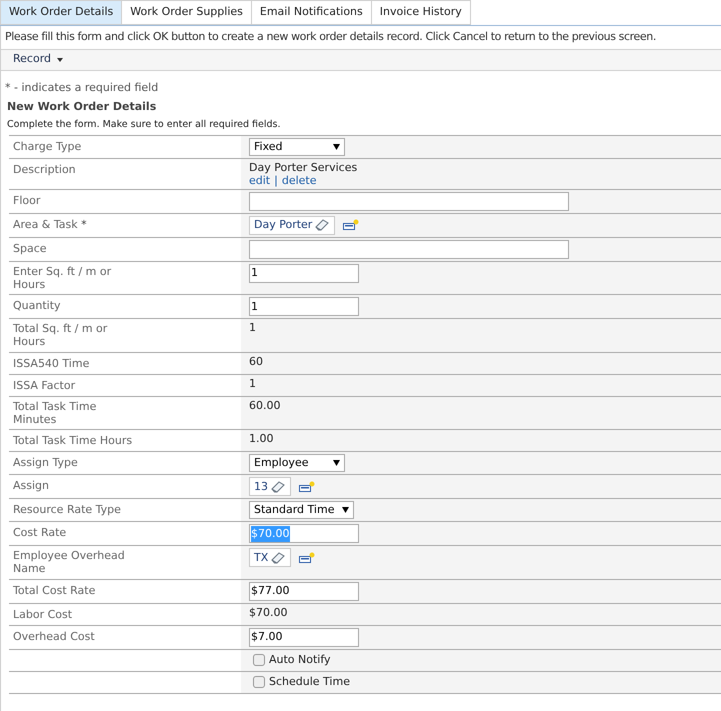 This screenshot has height=711, width=721. I want to click on checkbox-label: Auto Notify, so click(300, 660).